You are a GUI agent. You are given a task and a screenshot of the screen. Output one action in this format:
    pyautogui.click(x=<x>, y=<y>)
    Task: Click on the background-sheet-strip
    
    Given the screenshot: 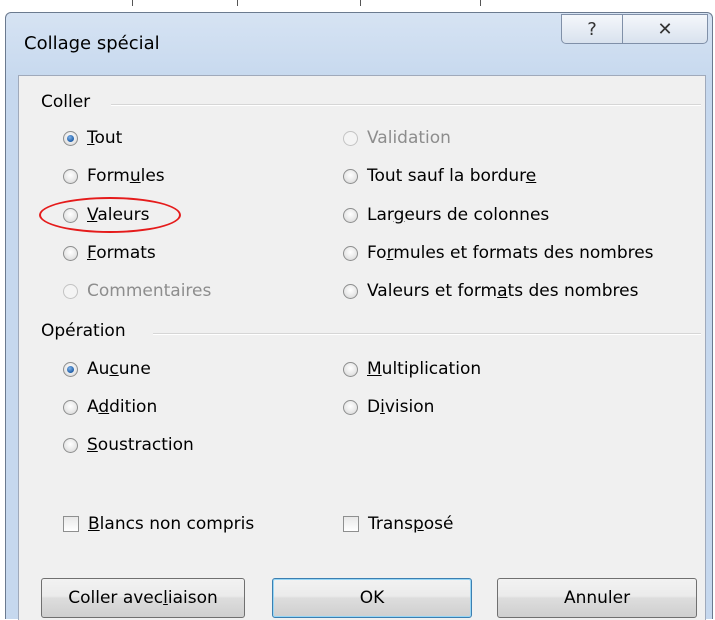 What is the action you would take?
    pyautogui.click(x=357, y=6)
    